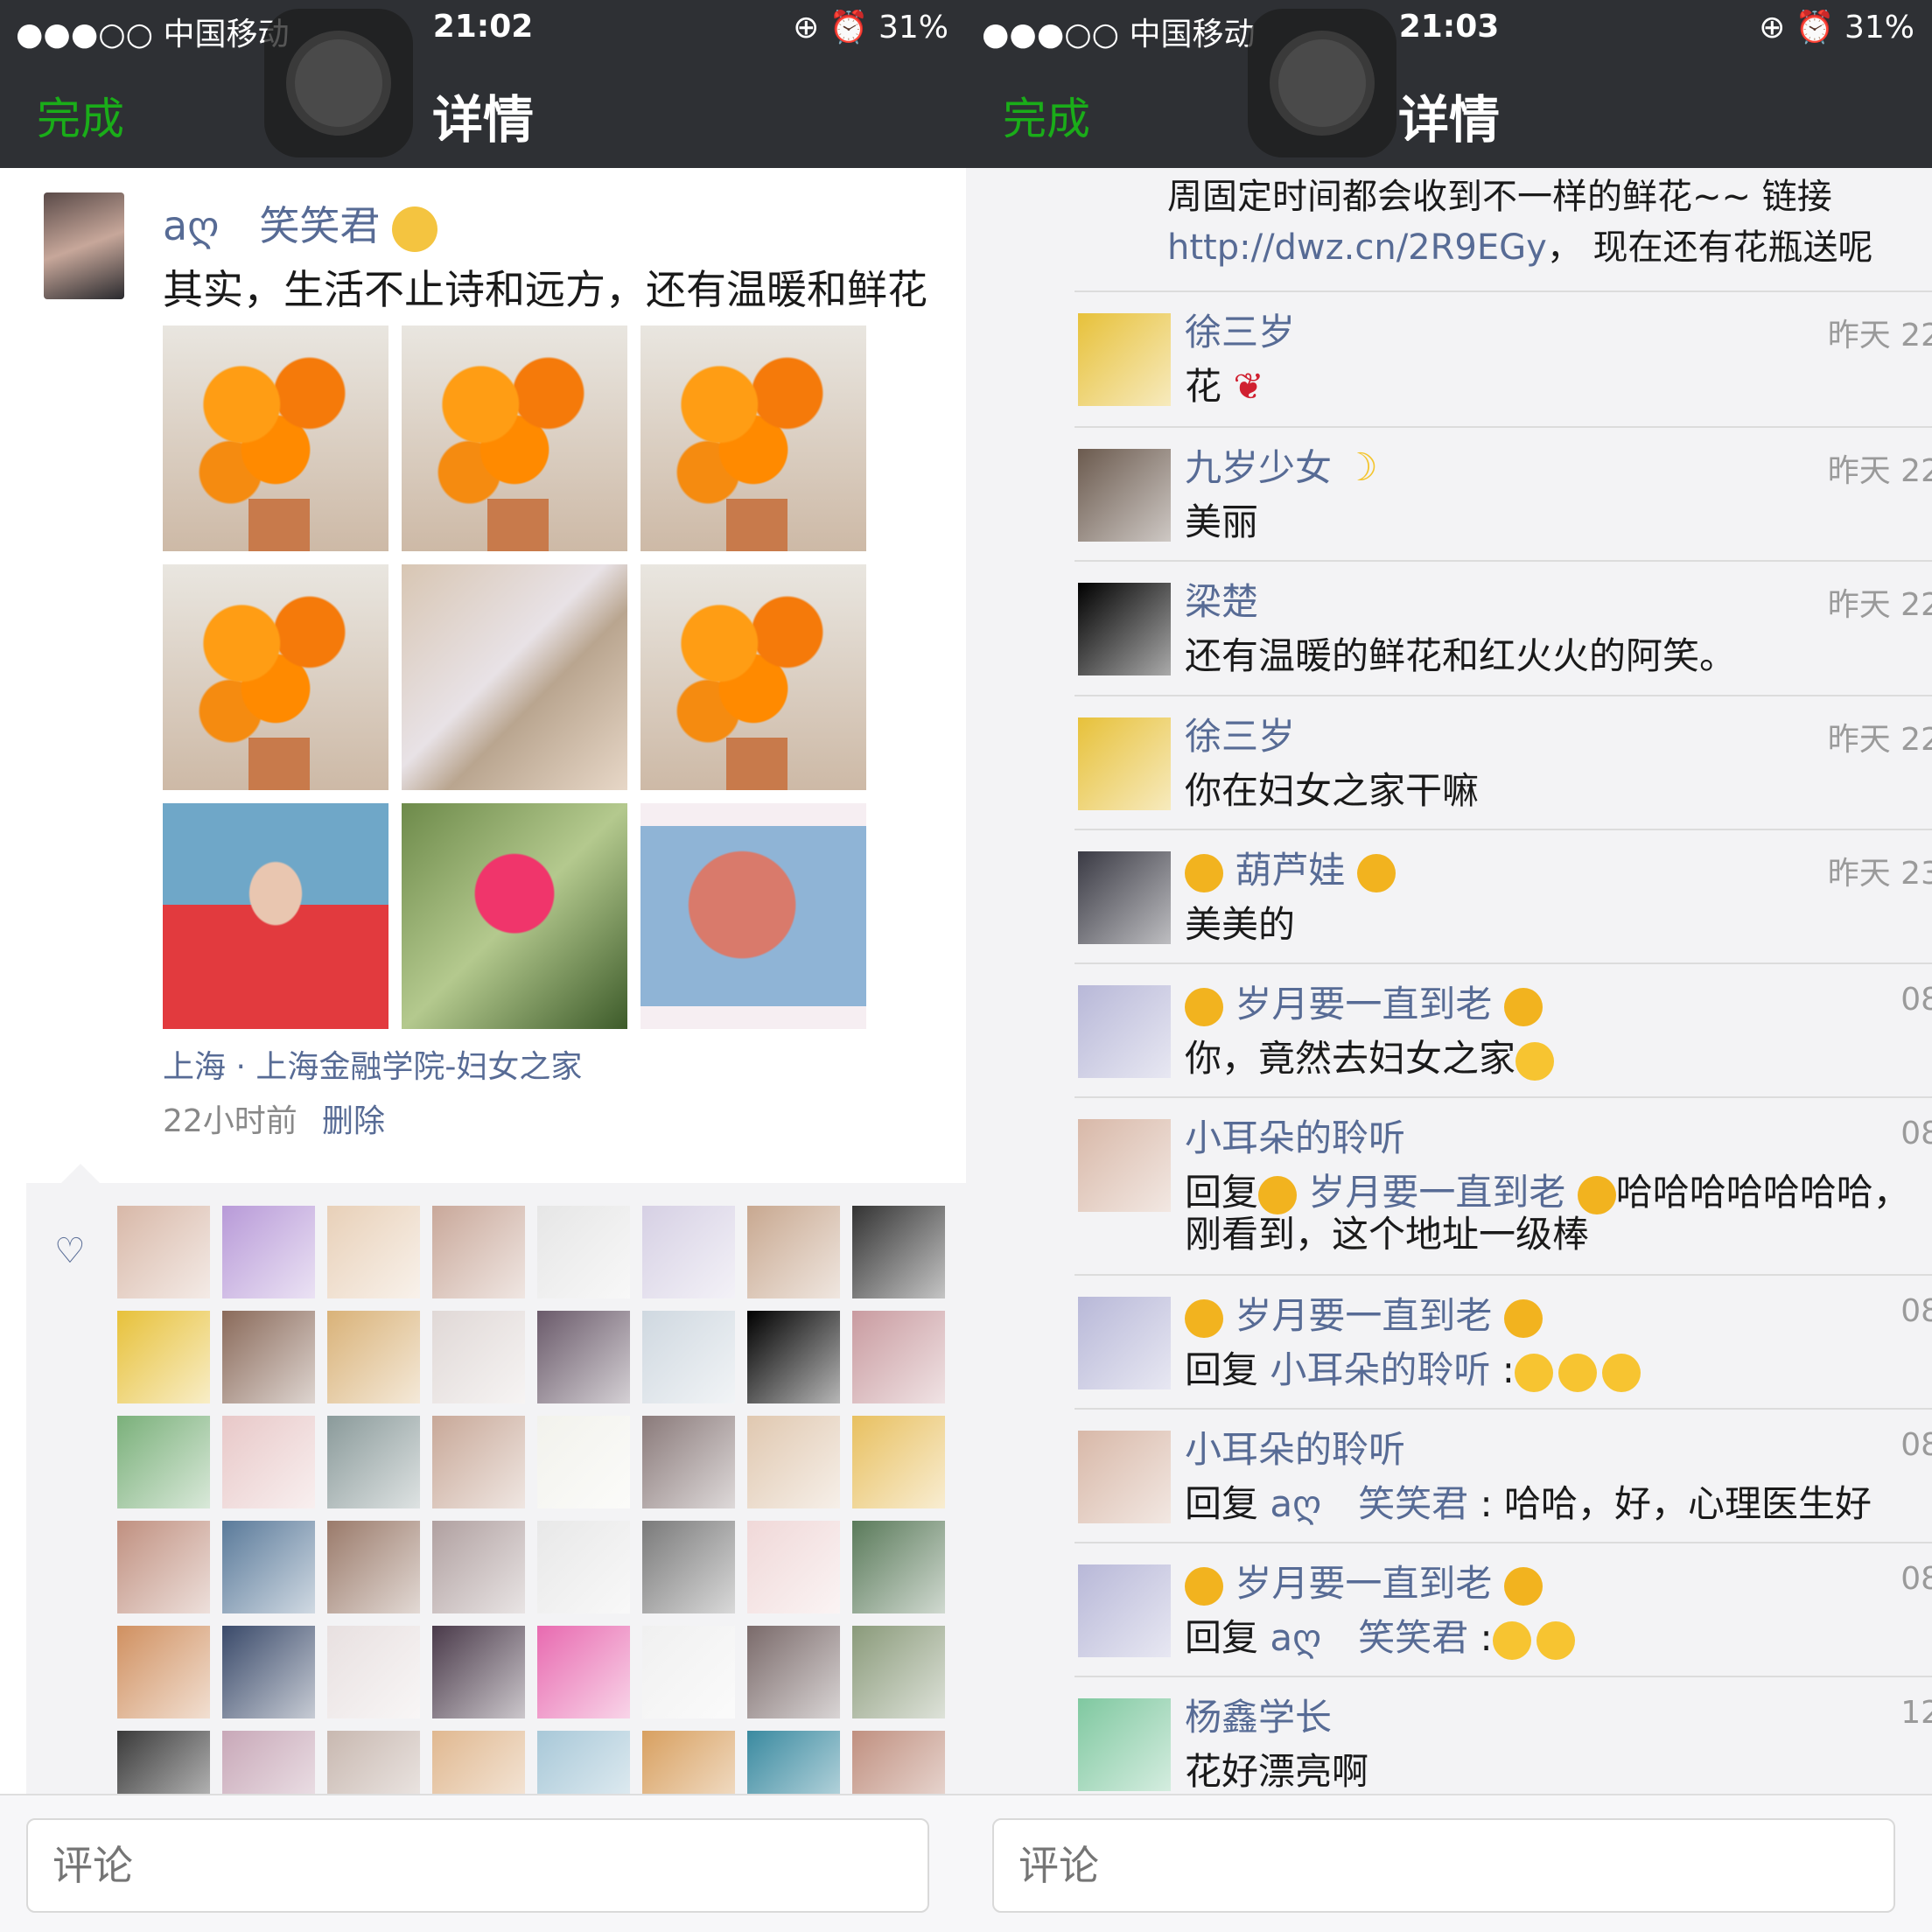  What do you see at coordinates (1879, 874) in the screenshot?
I see `comment-time: 昨天 23` at bounding box center [1879, 874].